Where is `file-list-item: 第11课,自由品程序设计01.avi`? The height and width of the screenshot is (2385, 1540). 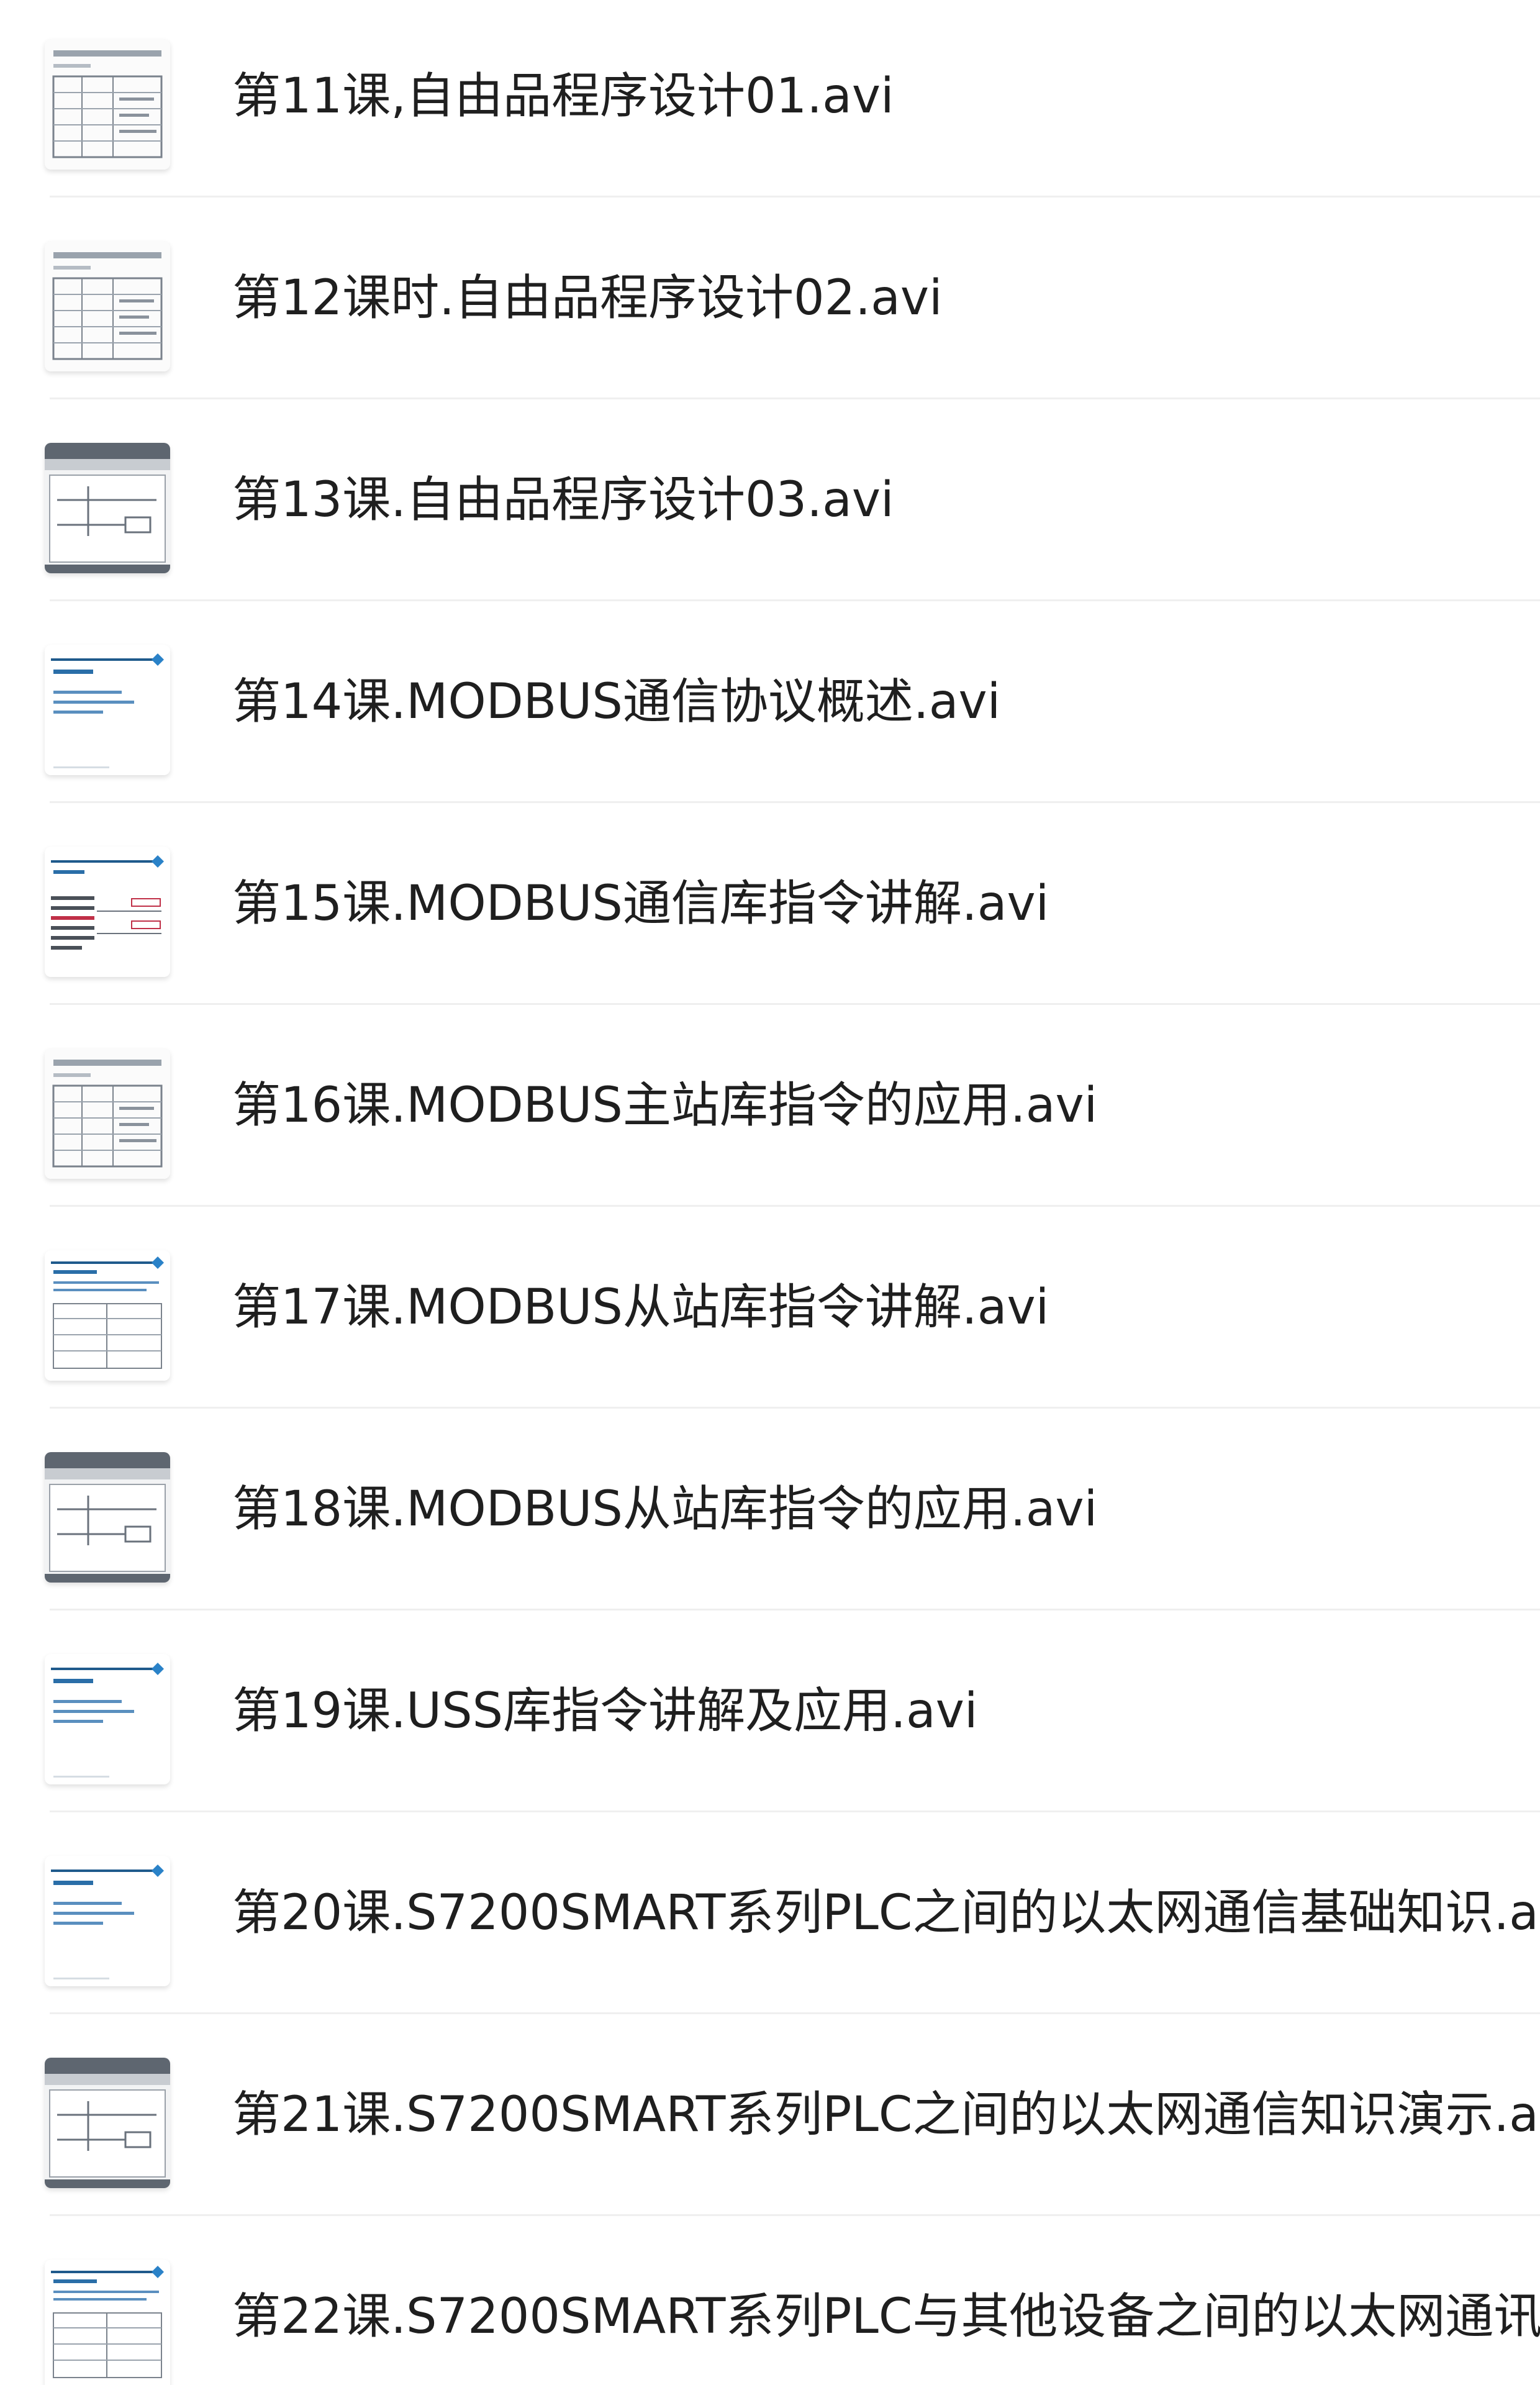
file-list-item: 第11课,自由品程序设计01.avi is located at coordinates (770, 99).